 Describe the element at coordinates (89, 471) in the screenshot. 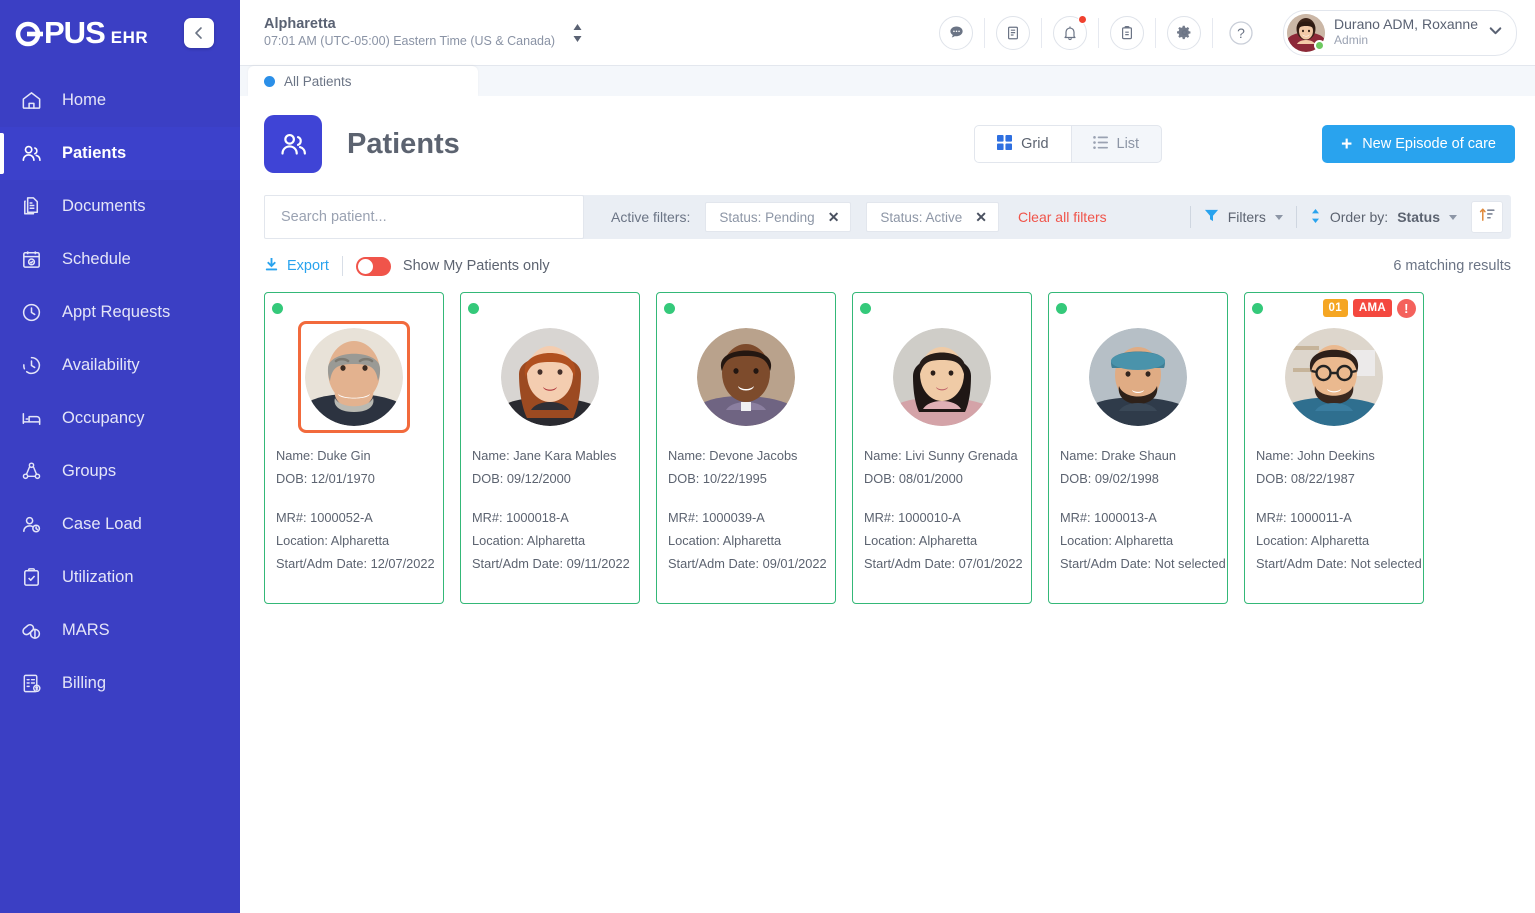

I see `sidebar-item-label: Groups` at that location.